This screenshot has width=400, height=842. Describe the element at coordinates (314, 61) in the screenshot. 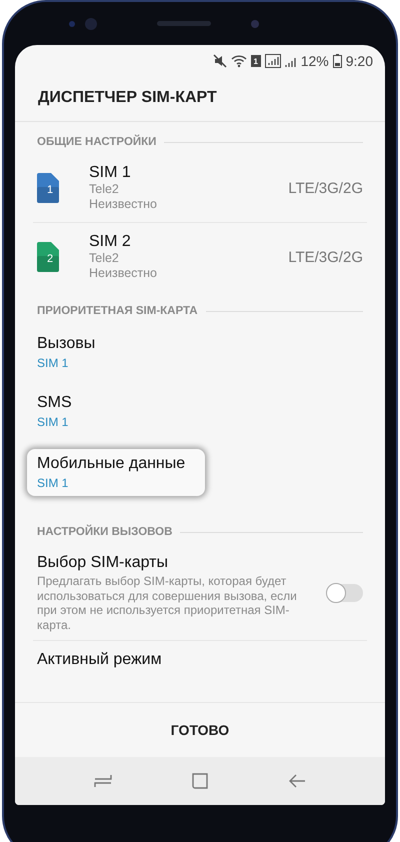

I see `battery-percent: 12%` at that location.